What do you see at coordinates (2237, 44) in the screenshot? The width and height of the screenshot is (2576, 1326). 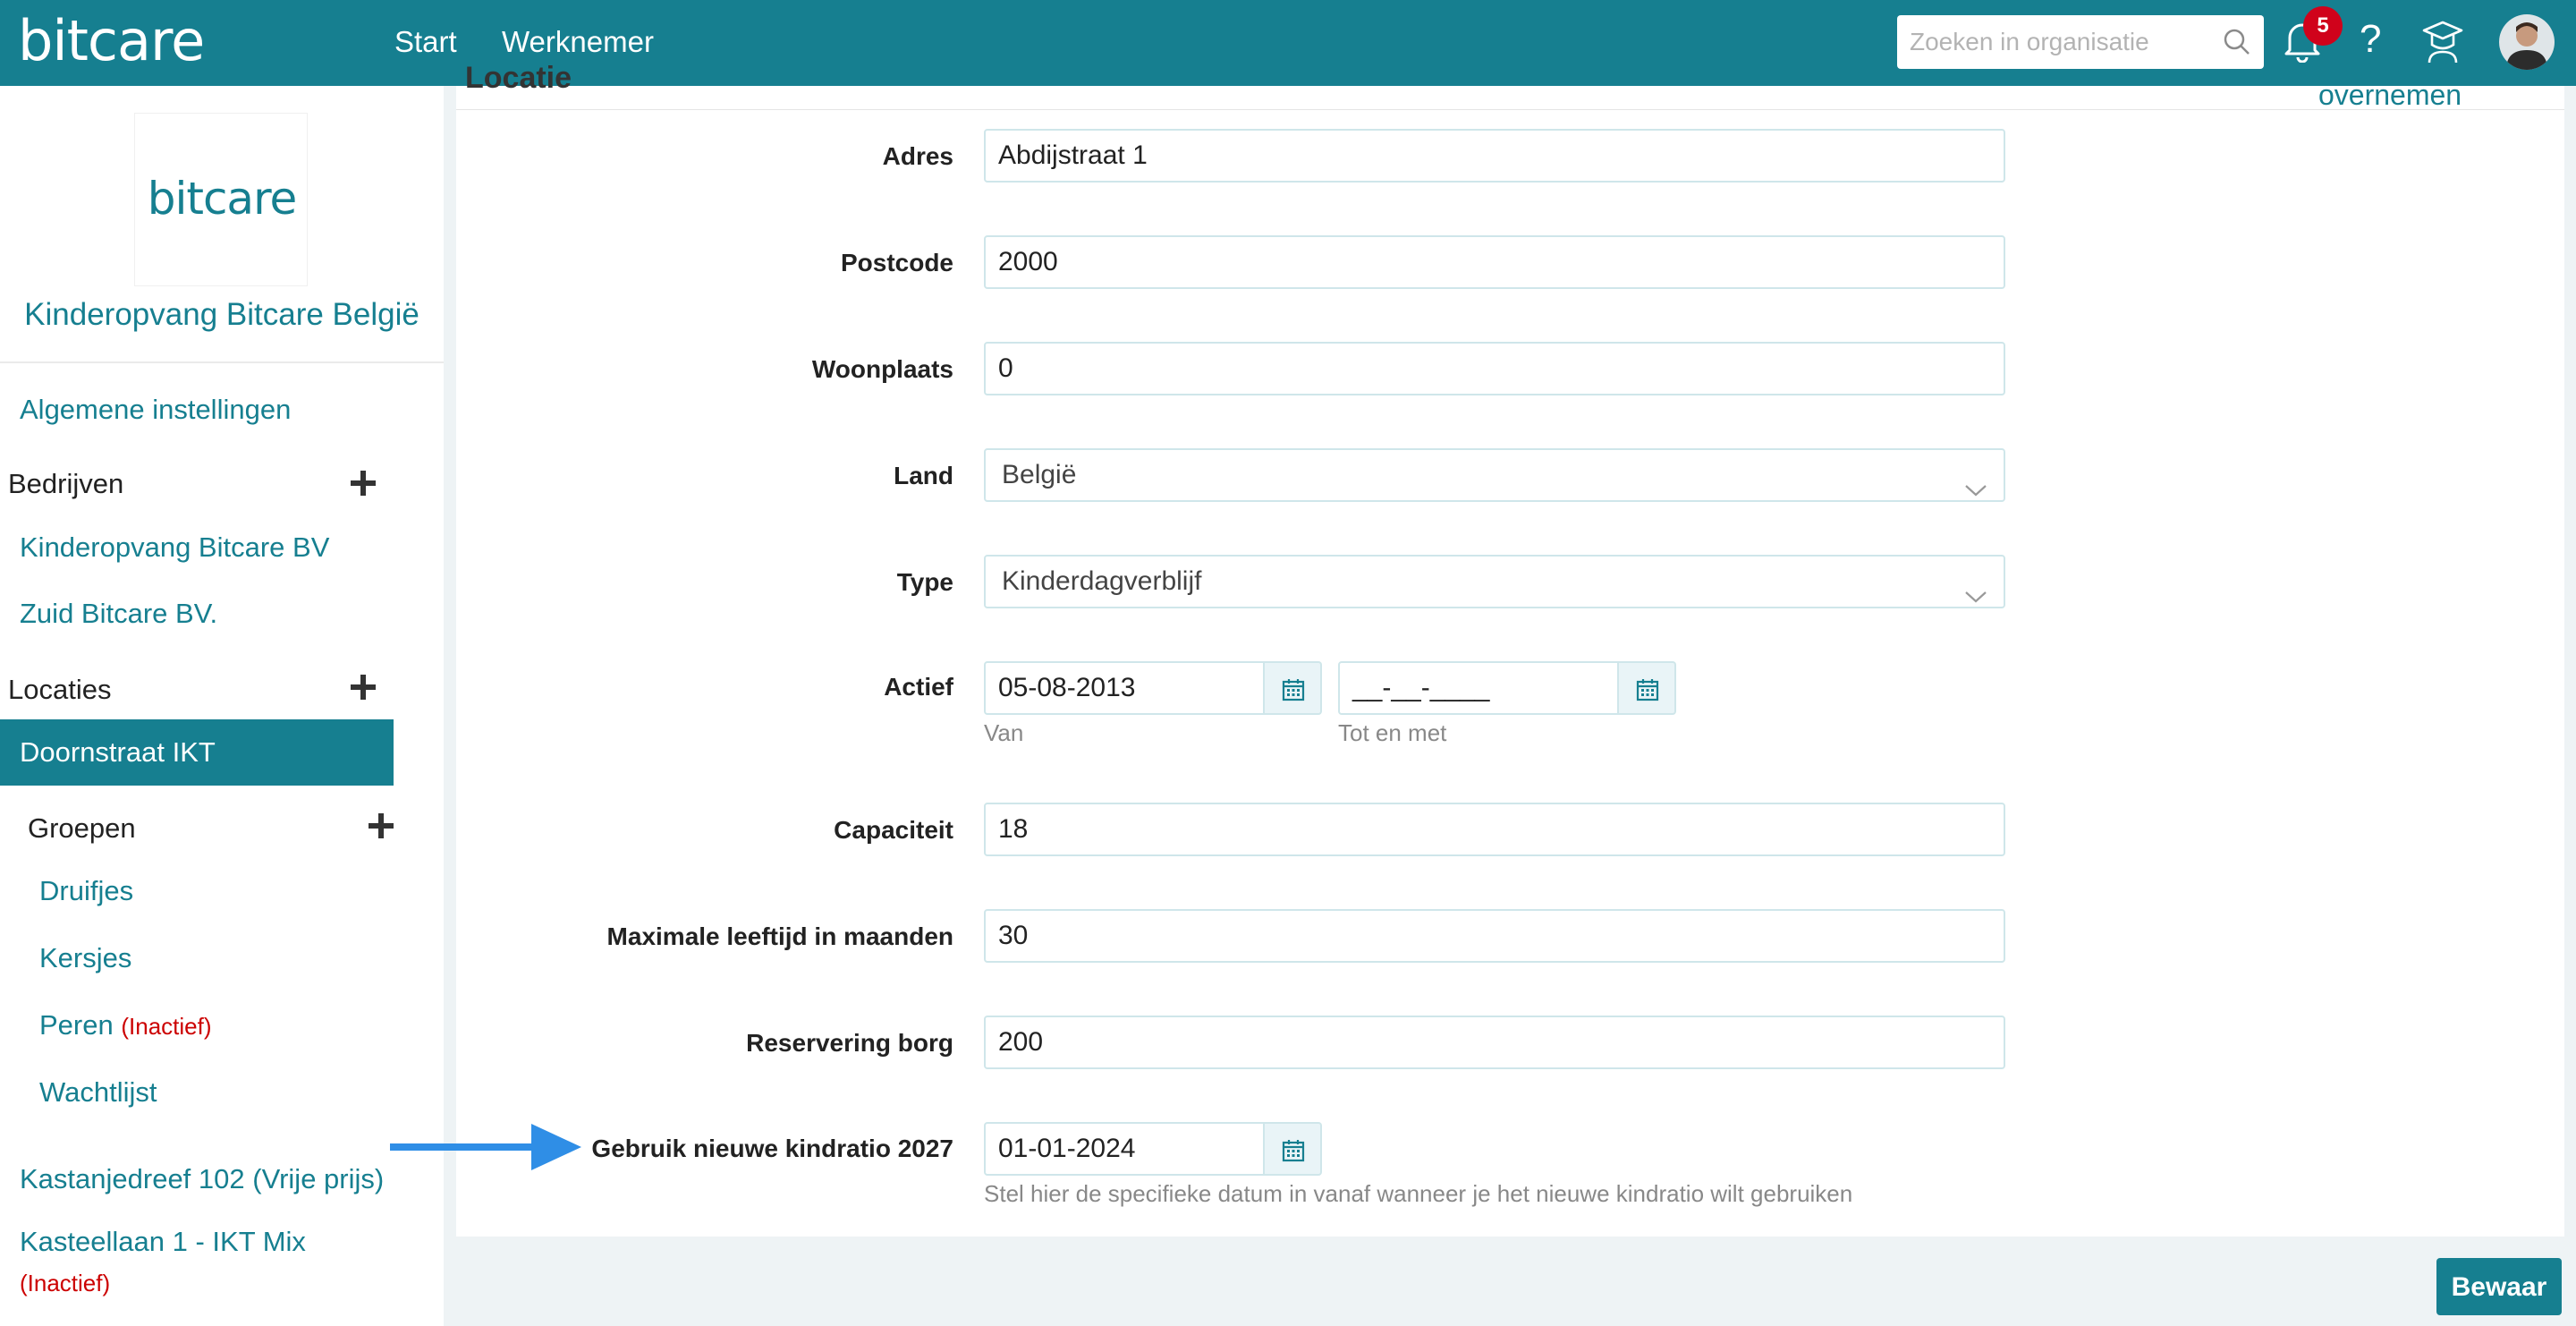 I see `search-icon` at bounding box center [2237, 44].